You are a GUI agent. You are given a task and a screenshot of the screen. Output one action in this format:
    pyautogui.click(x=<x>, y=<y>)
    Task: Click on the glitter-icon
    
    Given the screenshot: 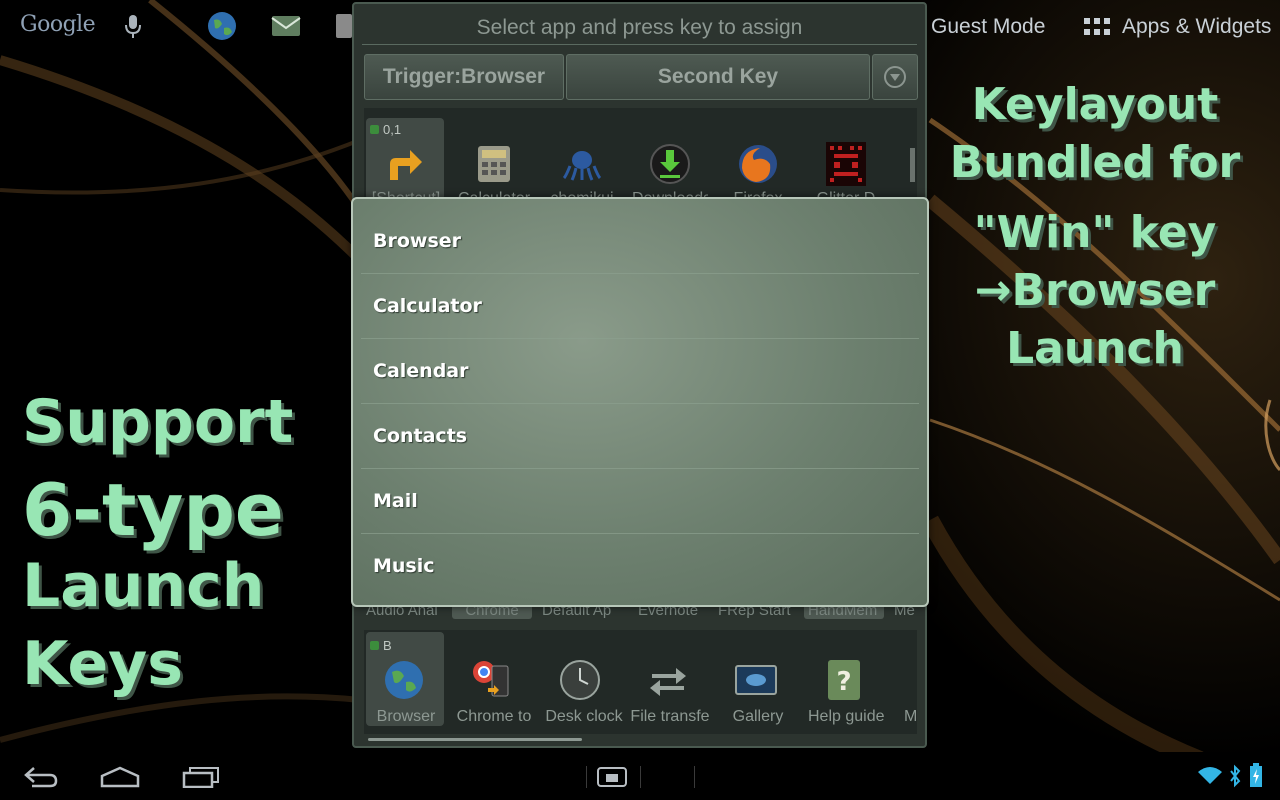 What is the action you would take?
    pyautogui.click(x=846, y=164)
    